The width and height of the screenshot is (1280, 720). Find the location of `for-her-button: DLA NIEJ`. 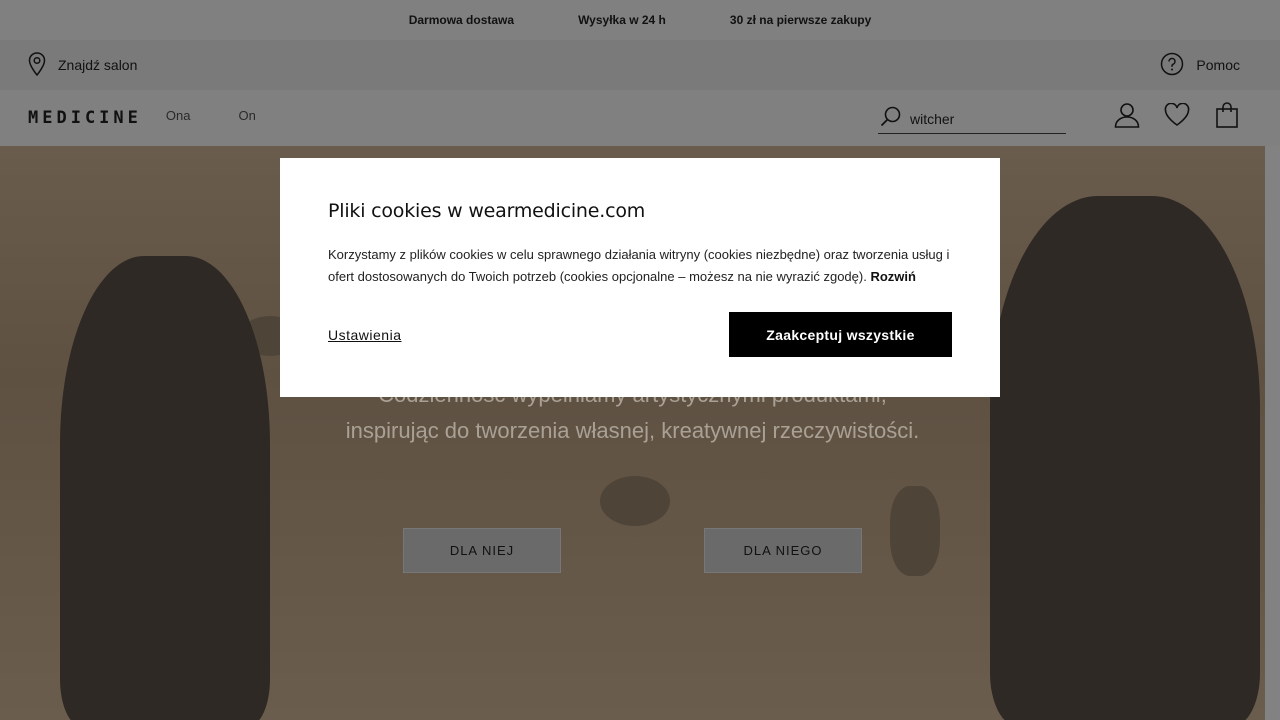

for-her-button: DLA NIEJ is located at coordinates (482, 550).